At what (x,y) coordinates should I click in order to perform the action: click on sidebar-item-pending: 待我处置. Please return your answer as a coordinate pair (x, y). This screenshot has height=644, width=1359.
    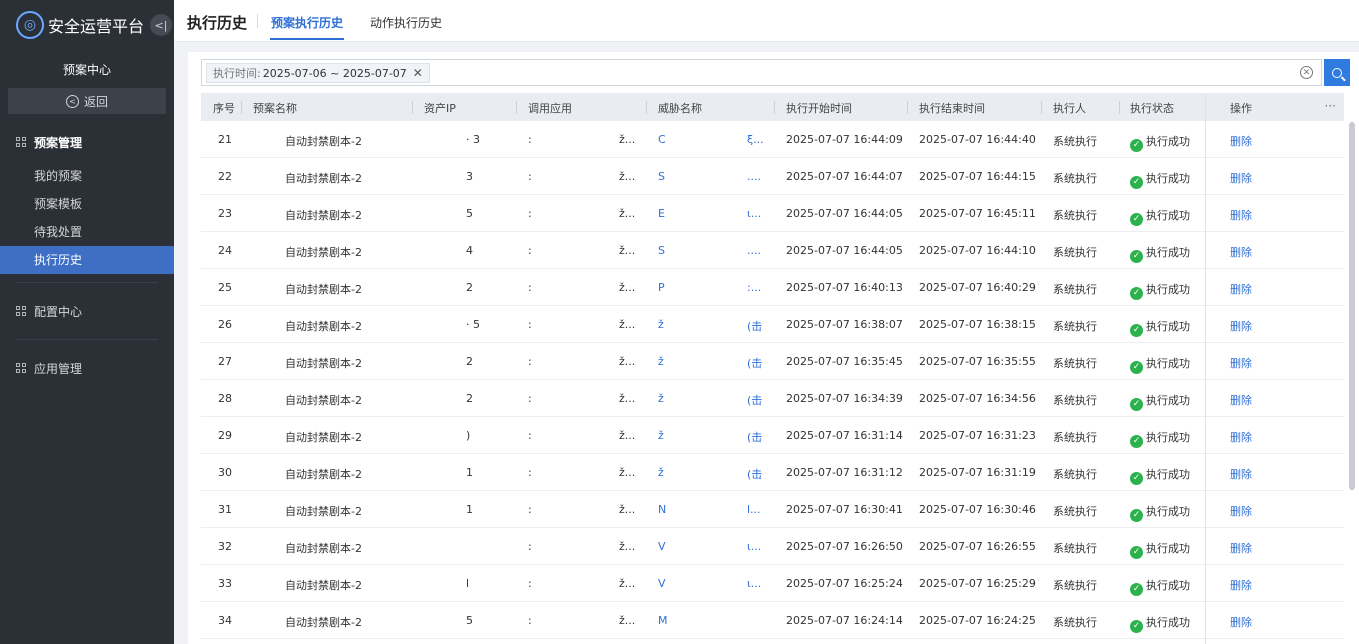
    Looking at the image, I should click on (87, 232).